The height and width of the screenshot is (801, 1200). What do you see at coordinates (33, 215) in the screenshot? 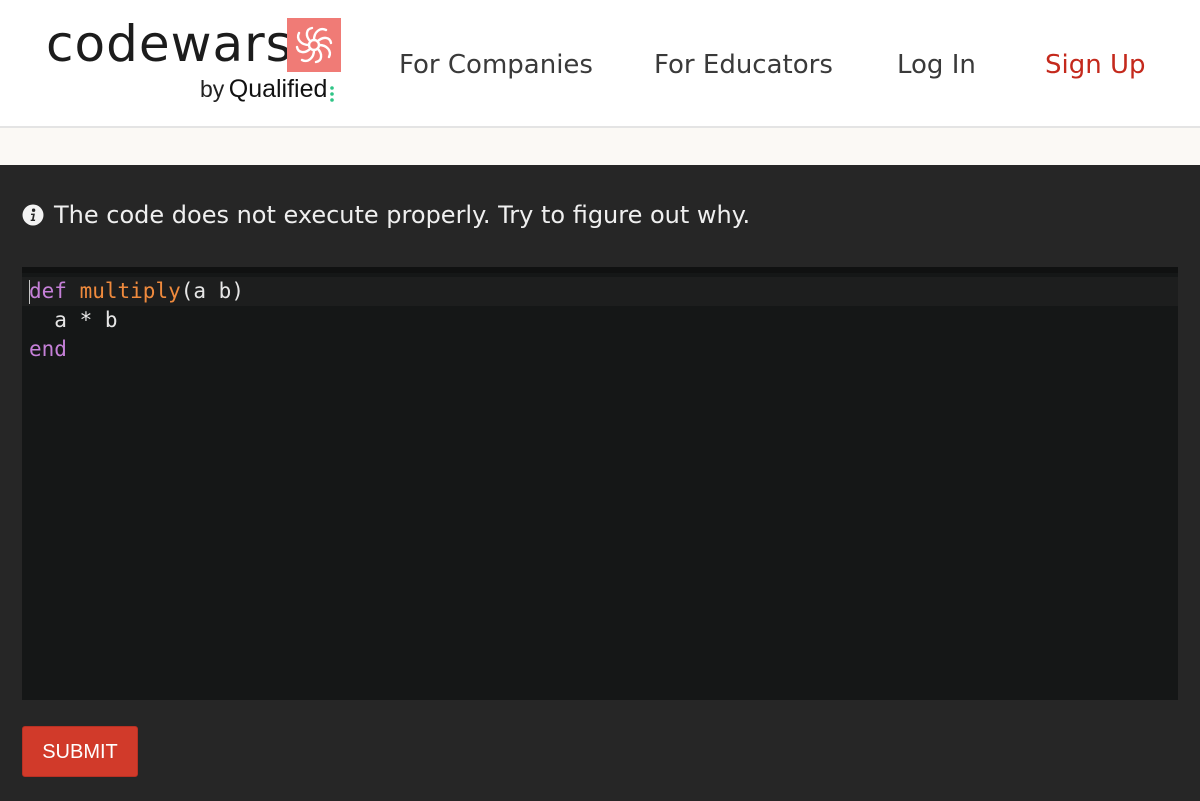
I see `info-icon` at bounding box center [33, 215].